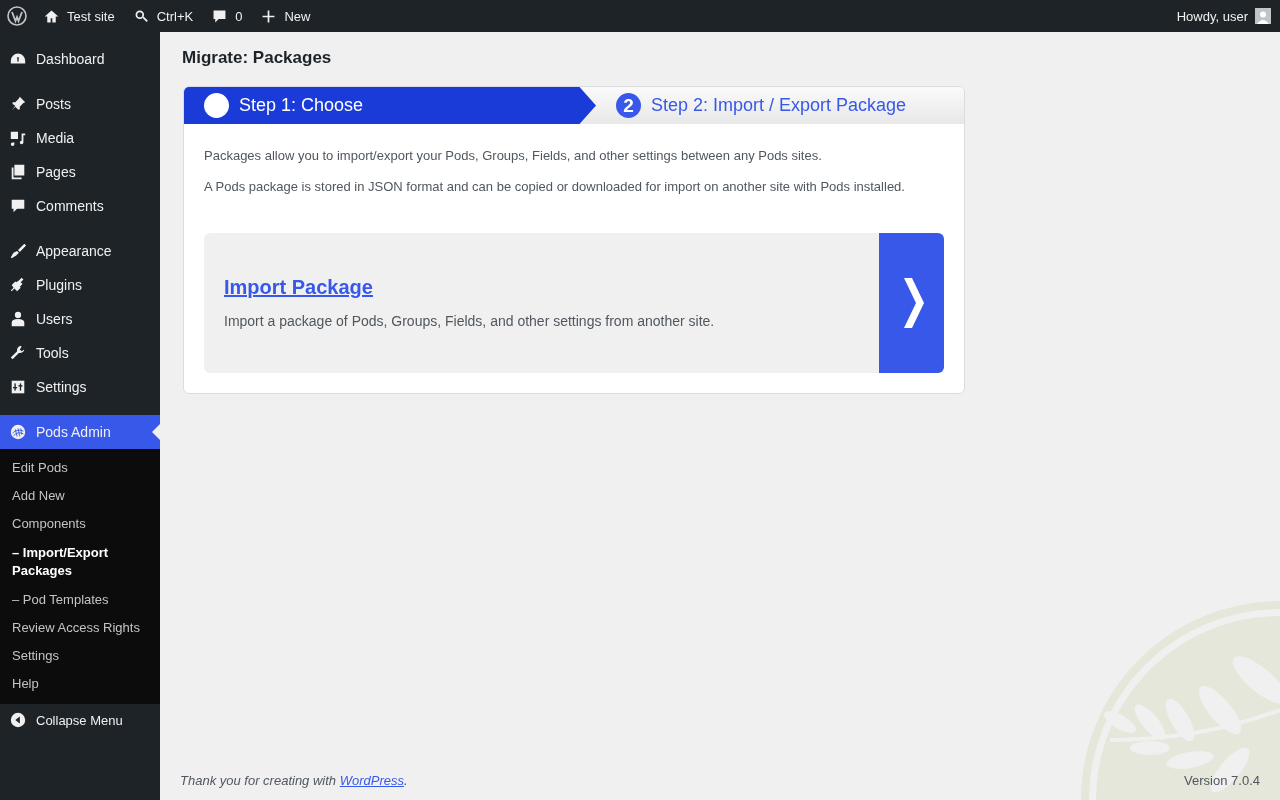  Describe the element at coordinates (80, 172) in the screenshot. I see `menu-item: Pages` at that location.